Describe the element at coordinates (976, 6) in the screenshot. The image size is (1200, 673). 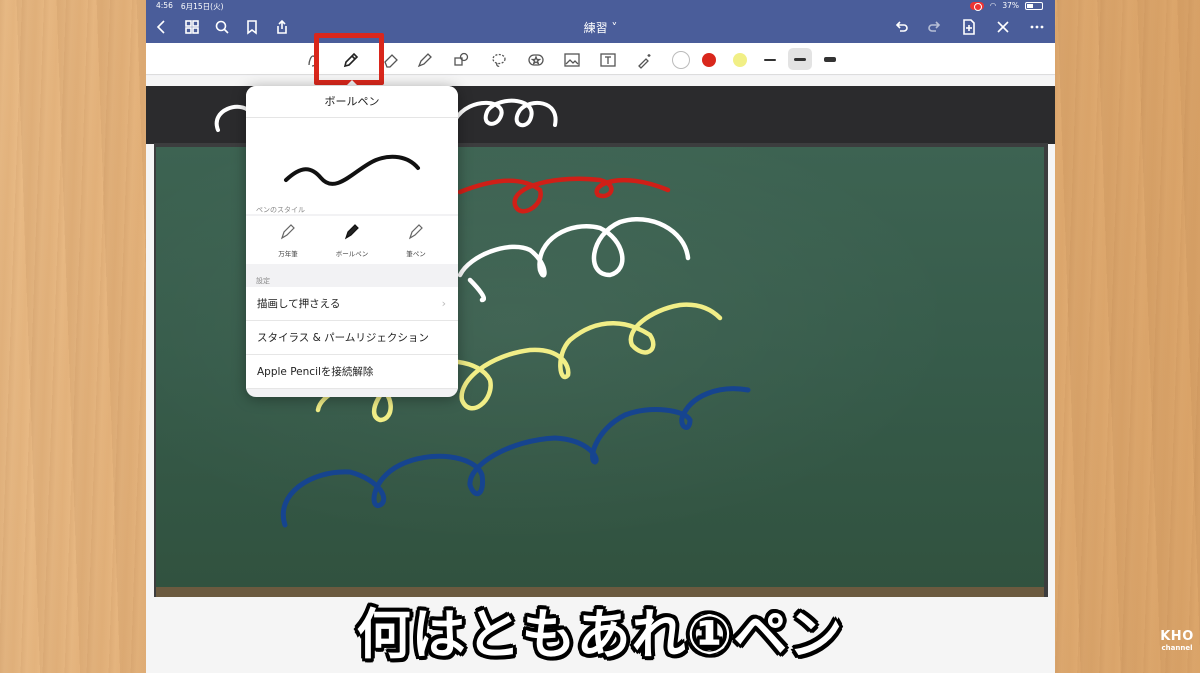
I see `recording-icon` at that location.